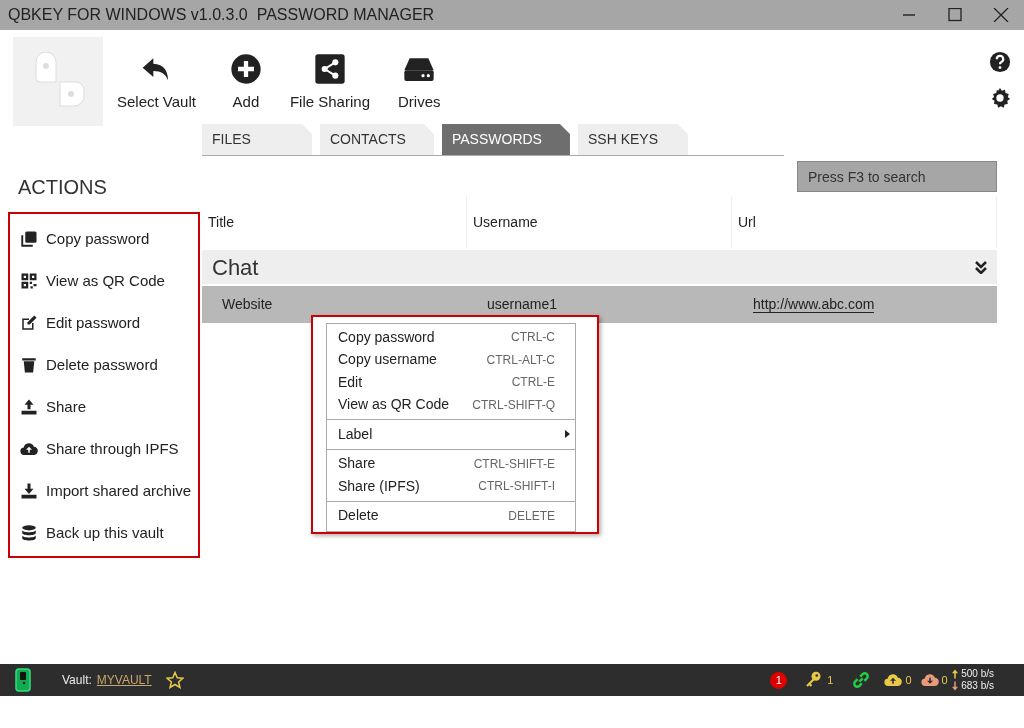 The width and height of the screenshot is (1024, 728). I want to click on group-header: Chat, so click(599, 267).